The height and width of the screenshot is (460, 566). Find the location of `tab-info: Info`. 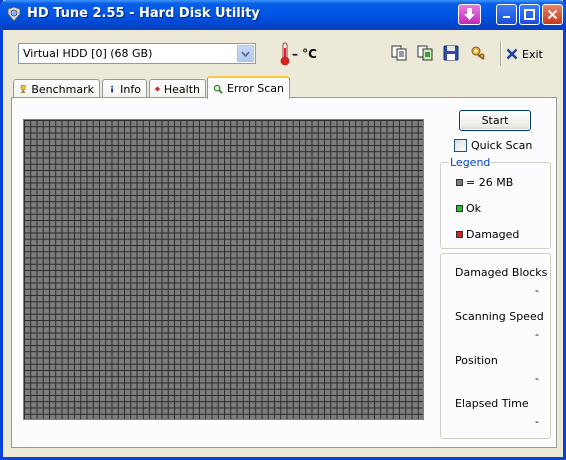

tab-info: Info is located at coordinates (124, 88).